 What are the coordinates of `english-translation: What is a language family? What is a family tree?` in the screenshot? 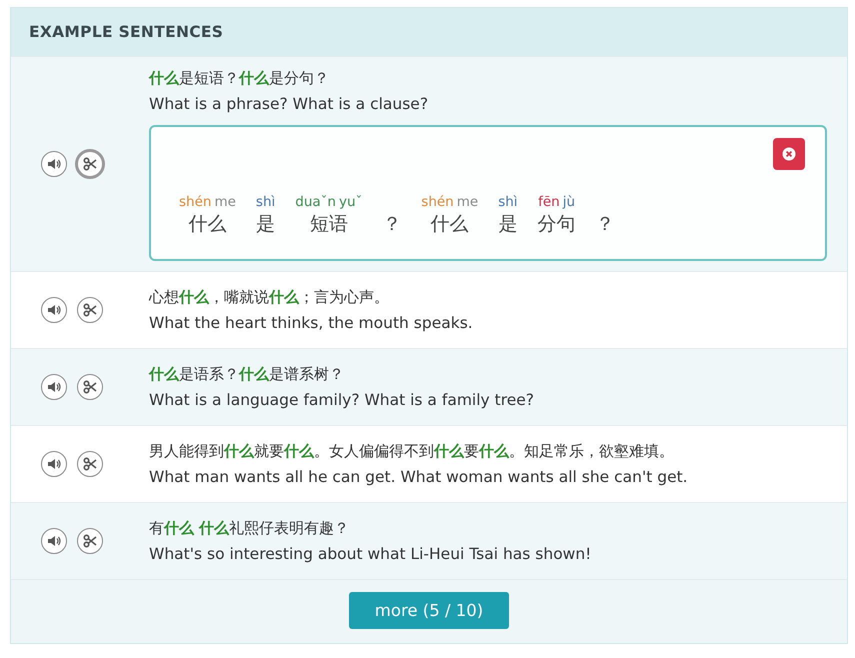 It's located at (342, 400).